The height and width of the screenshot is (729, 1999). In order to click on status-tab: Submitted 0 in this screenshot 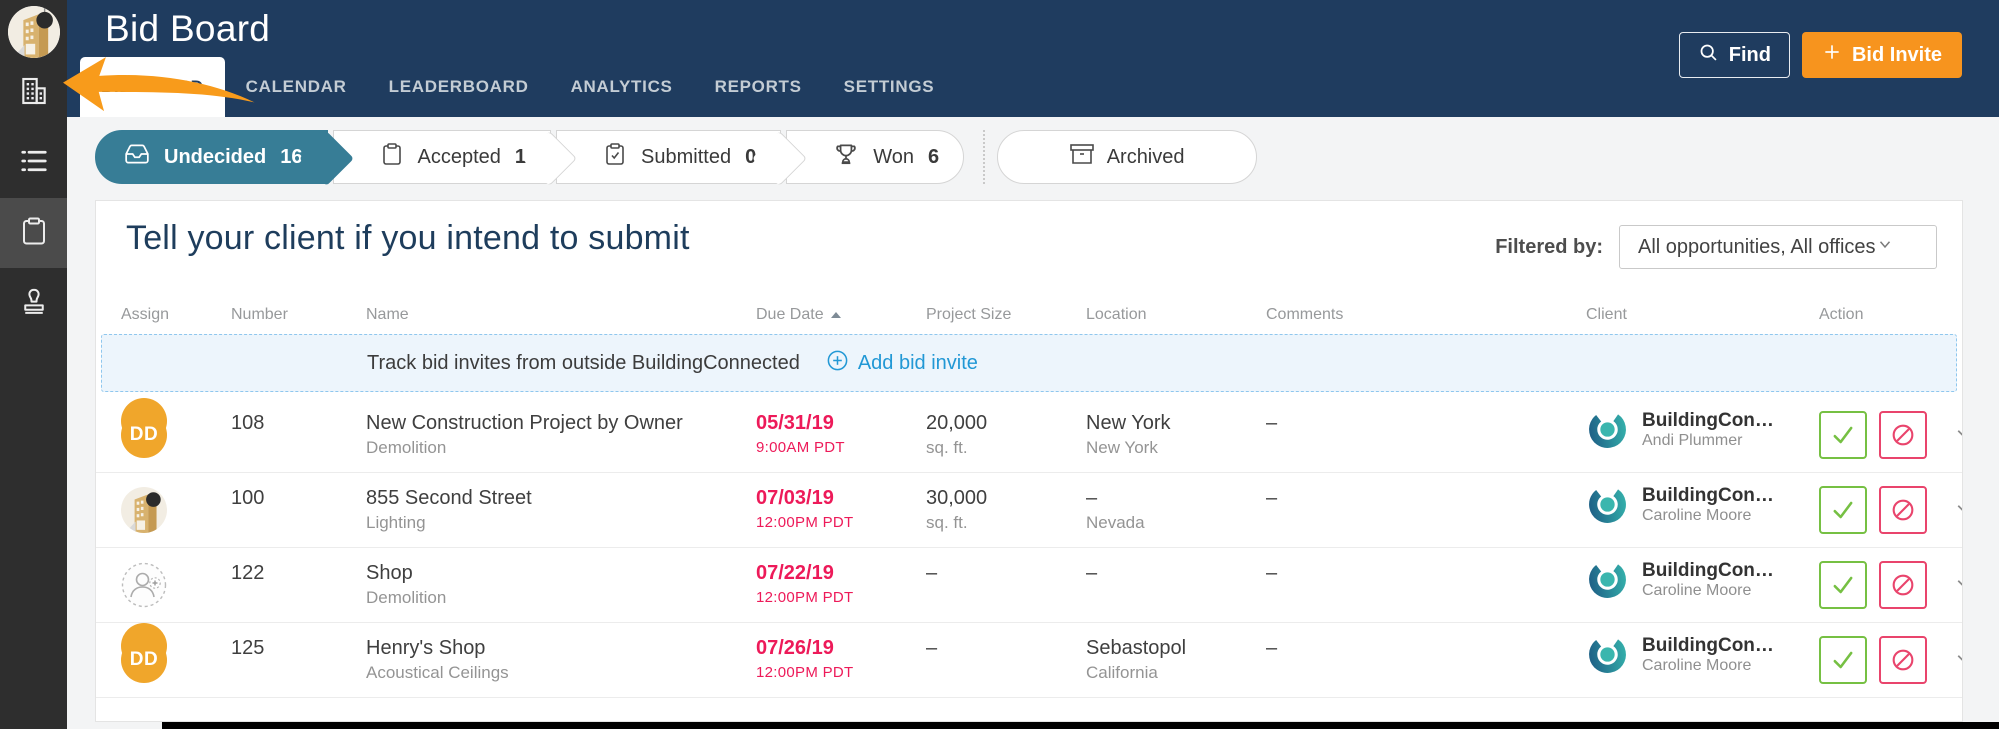, I will do `click(669, 157)`.